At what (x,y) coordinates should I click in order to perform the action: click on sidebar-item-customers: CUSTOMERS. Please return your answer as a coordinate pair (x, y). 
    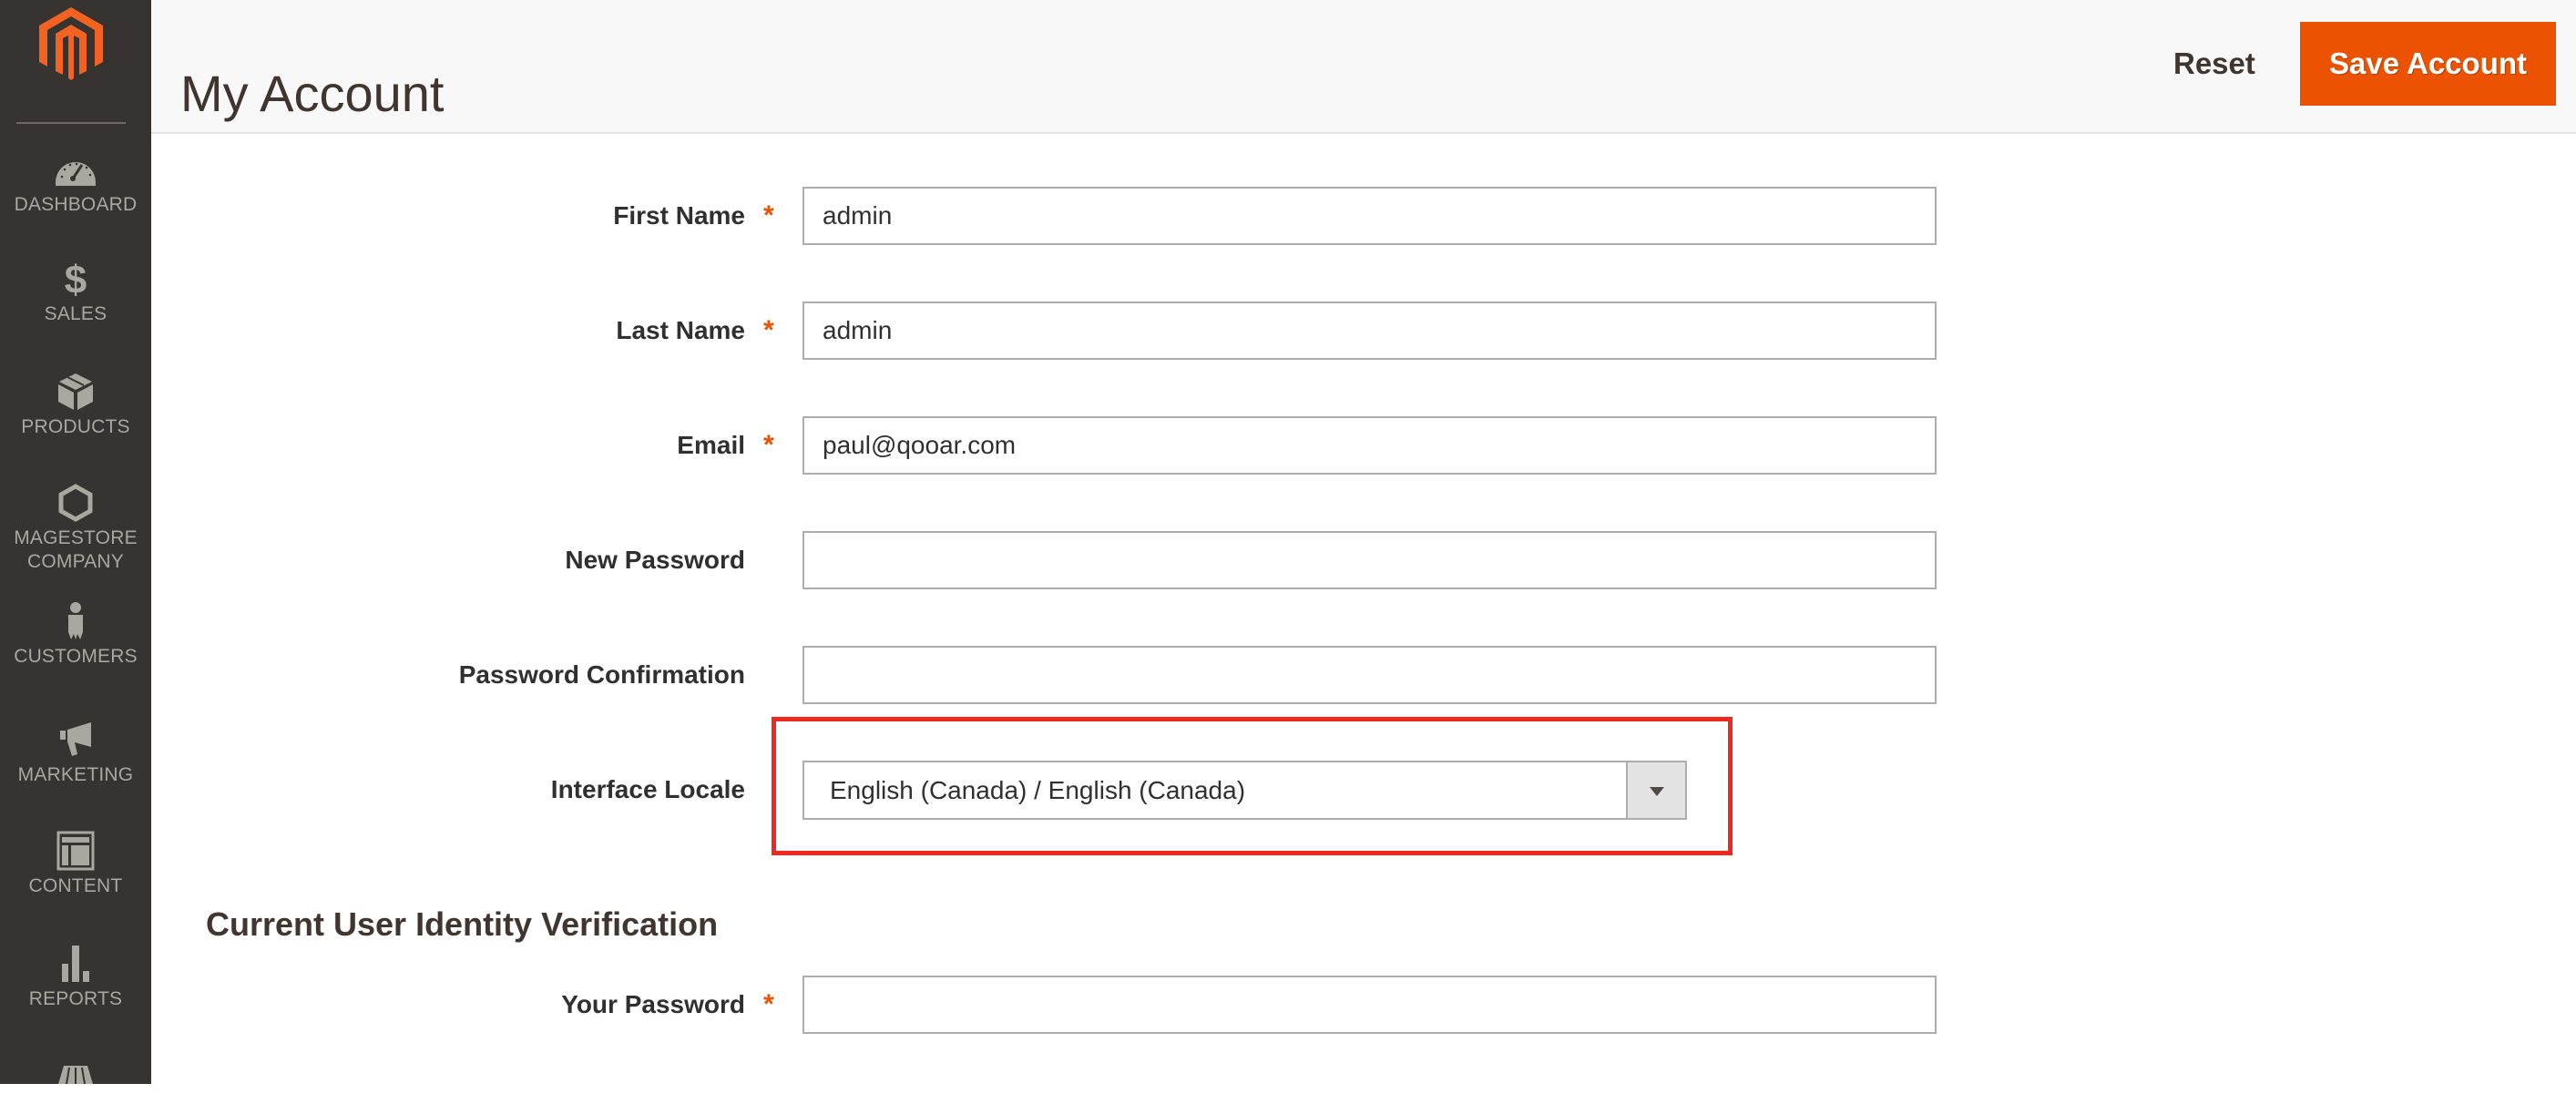
    Looking at the image, I should click on (75, 635).